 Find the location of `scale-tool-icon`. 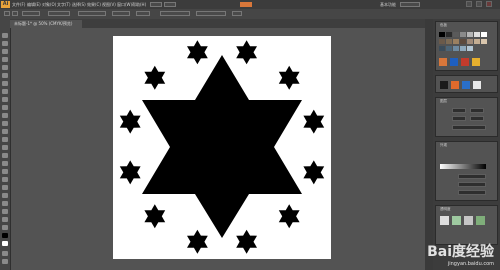

scale-tool-icon is located at coordinates (5, 139).